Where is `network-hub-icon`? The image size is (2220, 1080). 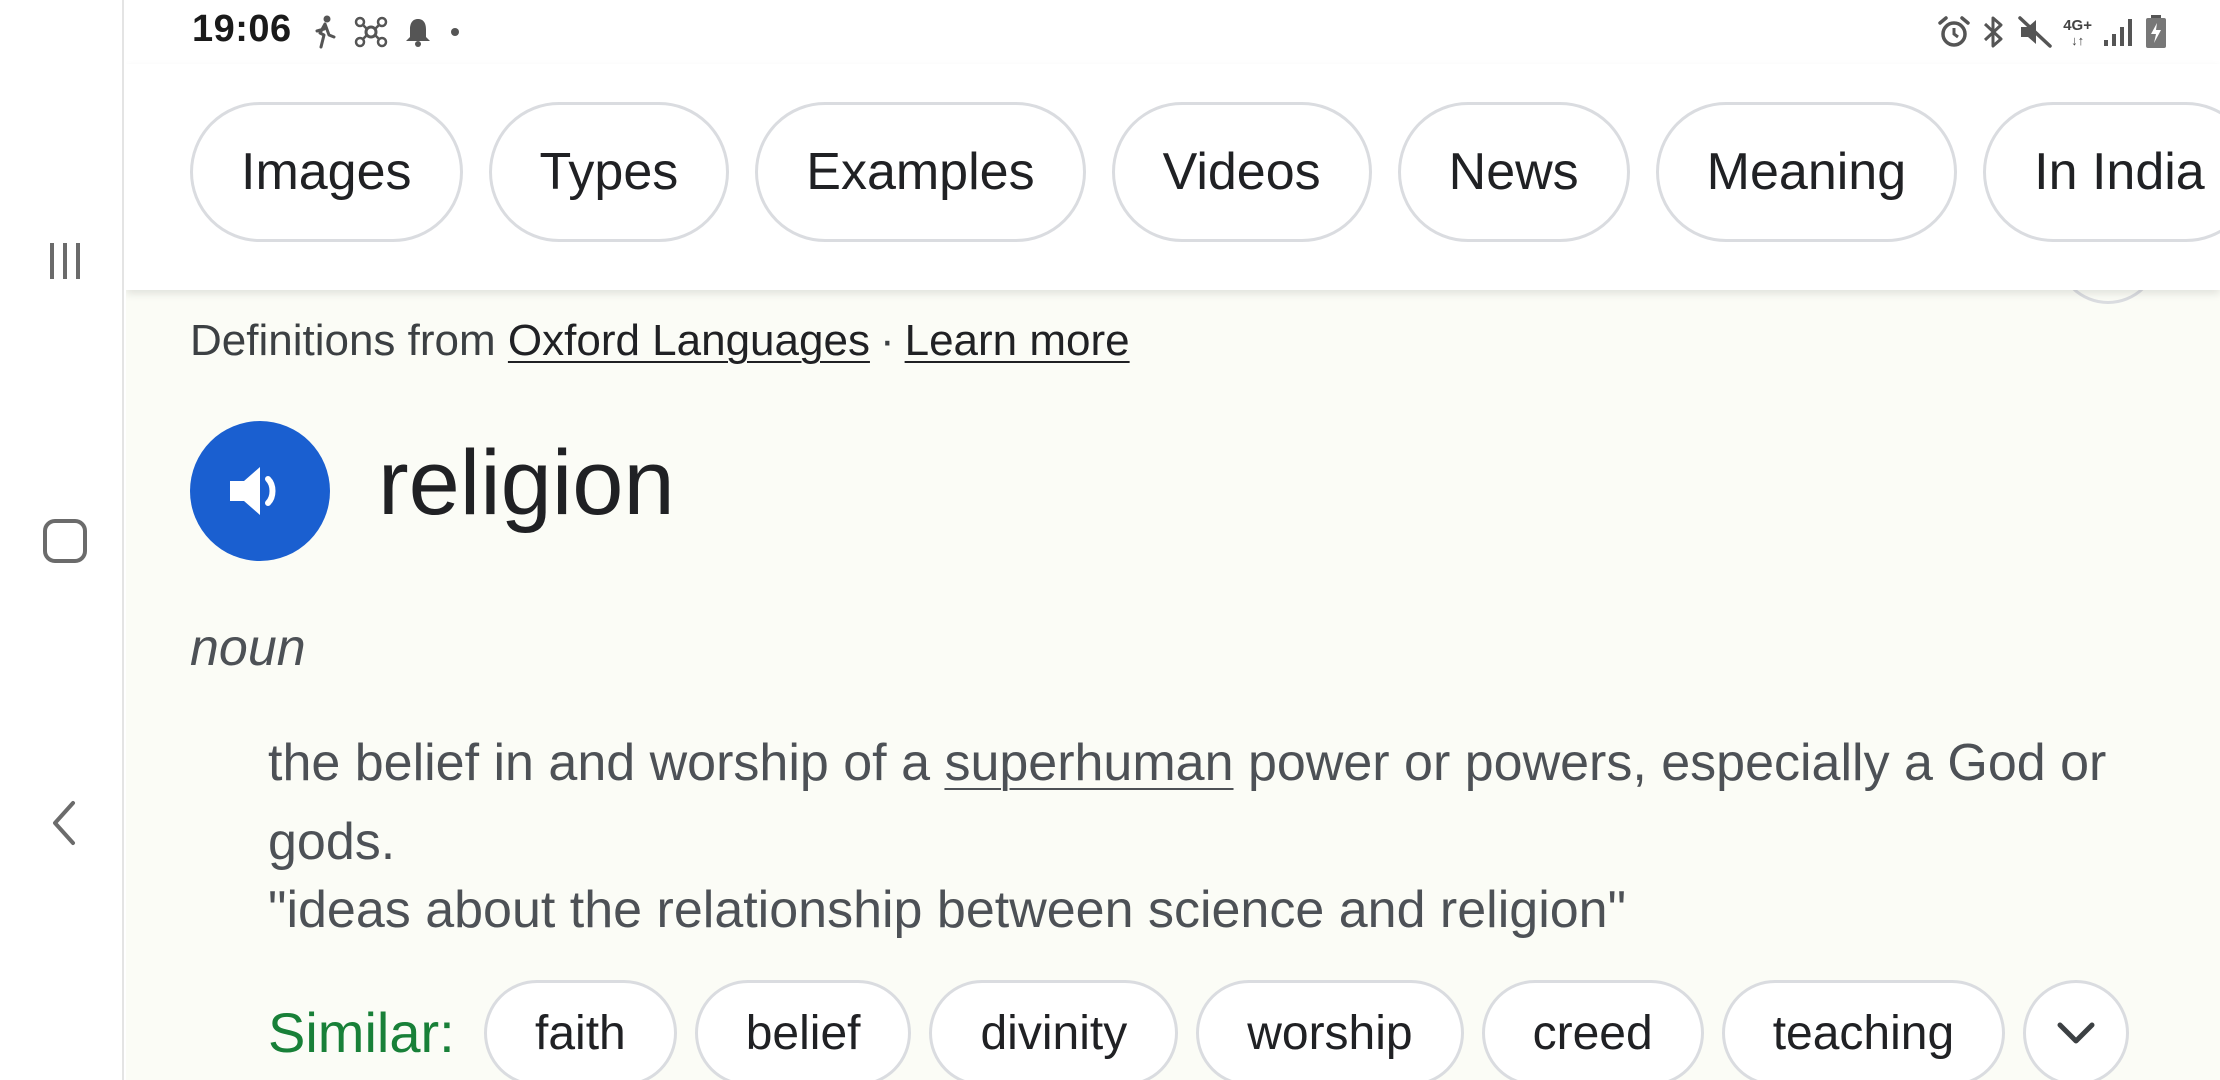
network-hub-icon is located at coordinates (371, 32).